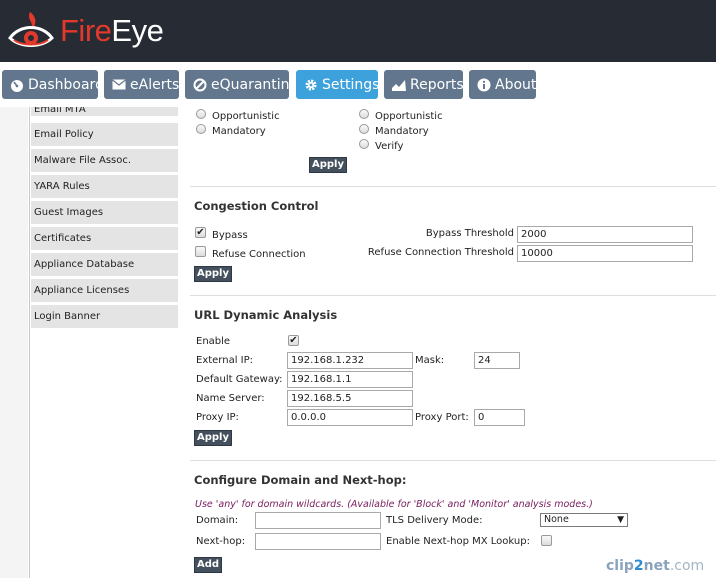 The height and width of the screenshot is (578, 716). Describe the element at coordinates (208, 565) in the screenshot. I see `add-domain-button: Add` at that location.